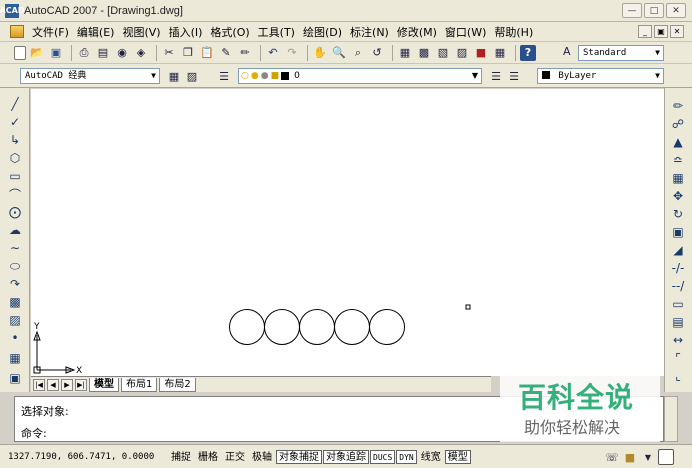  Describe the element at coordinates (645, 31) in the screenshot. I see `doc-minimize-button: _` at that location.